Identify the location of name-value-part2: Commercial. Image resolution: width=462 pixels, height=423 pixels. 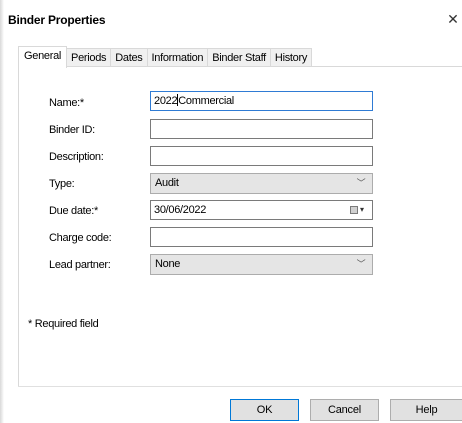
(206, 101).